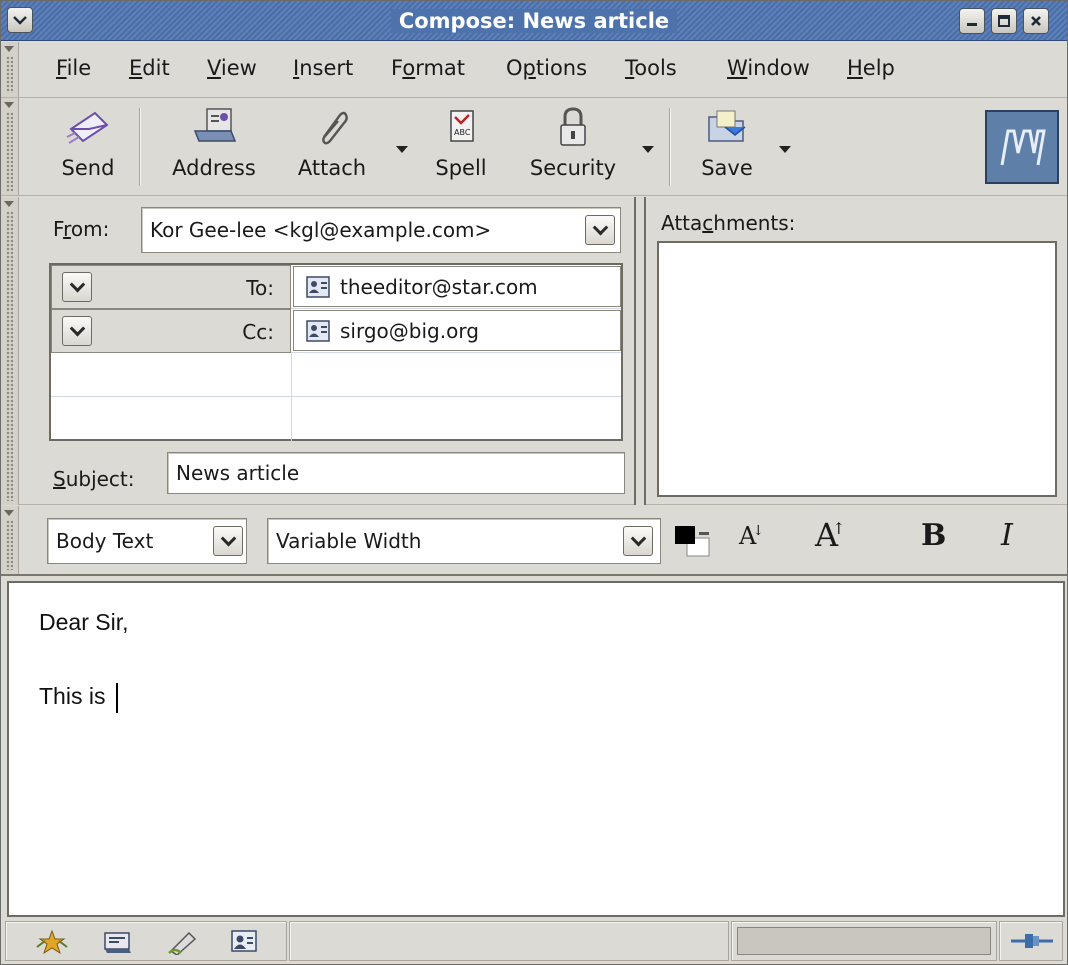  Describe the element at coordinates (335, 128) in the screenshot. I see `paperclip-icon` at that location.